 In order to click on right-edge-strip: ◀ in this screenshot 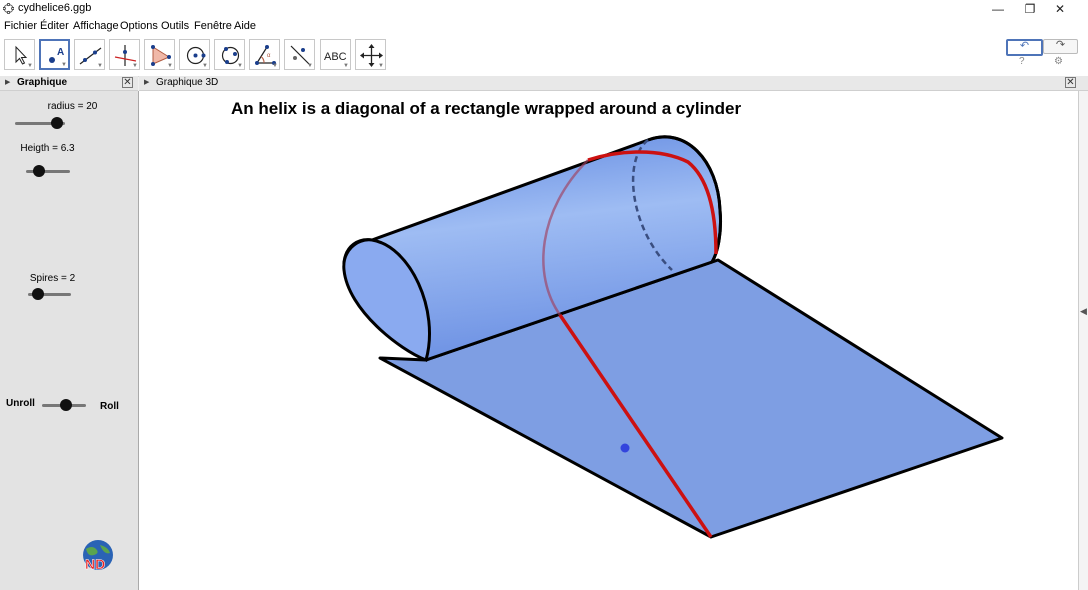, I will do `click(1083, 340)`.